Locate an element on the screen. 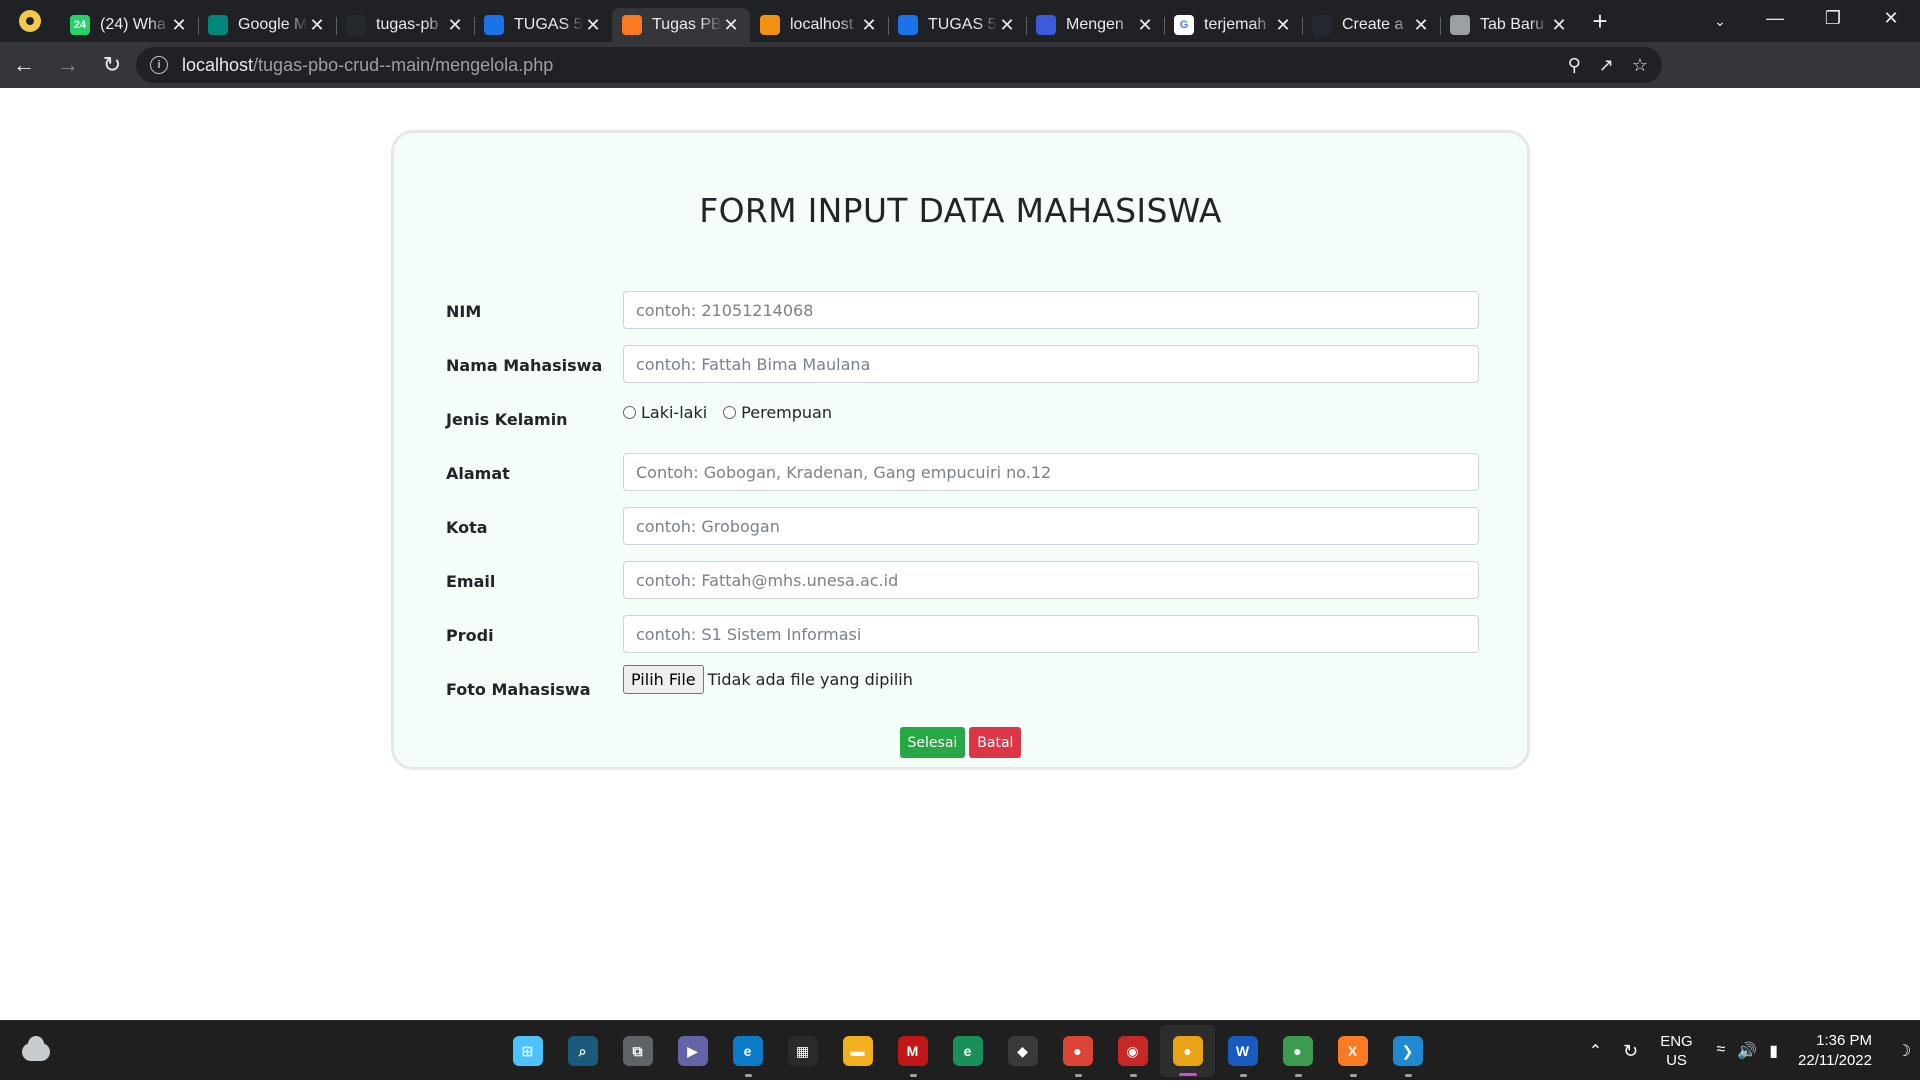 The image size is (1920, 1081). new-tab-button: + is located at coordinates (1600, 21).